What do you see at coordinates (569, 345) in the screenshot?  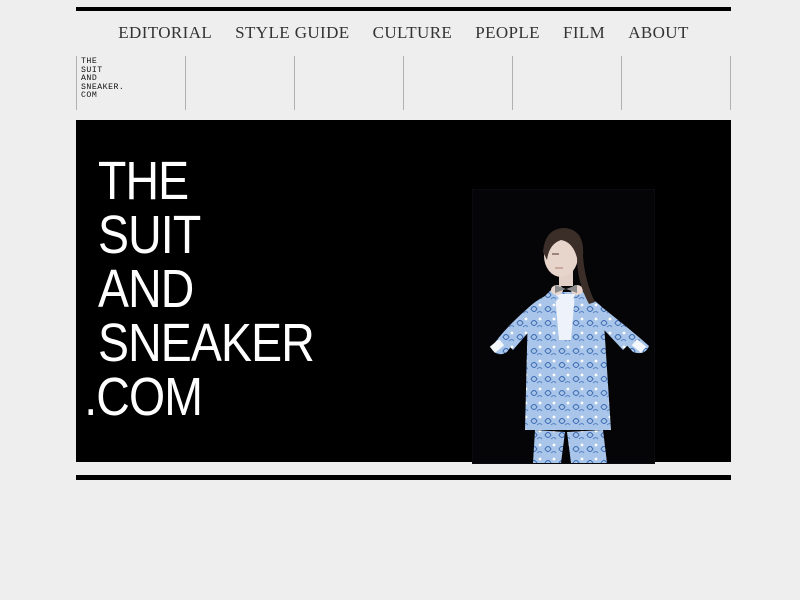 I see `model-figure-illustration` at bounding box center [569, 345].